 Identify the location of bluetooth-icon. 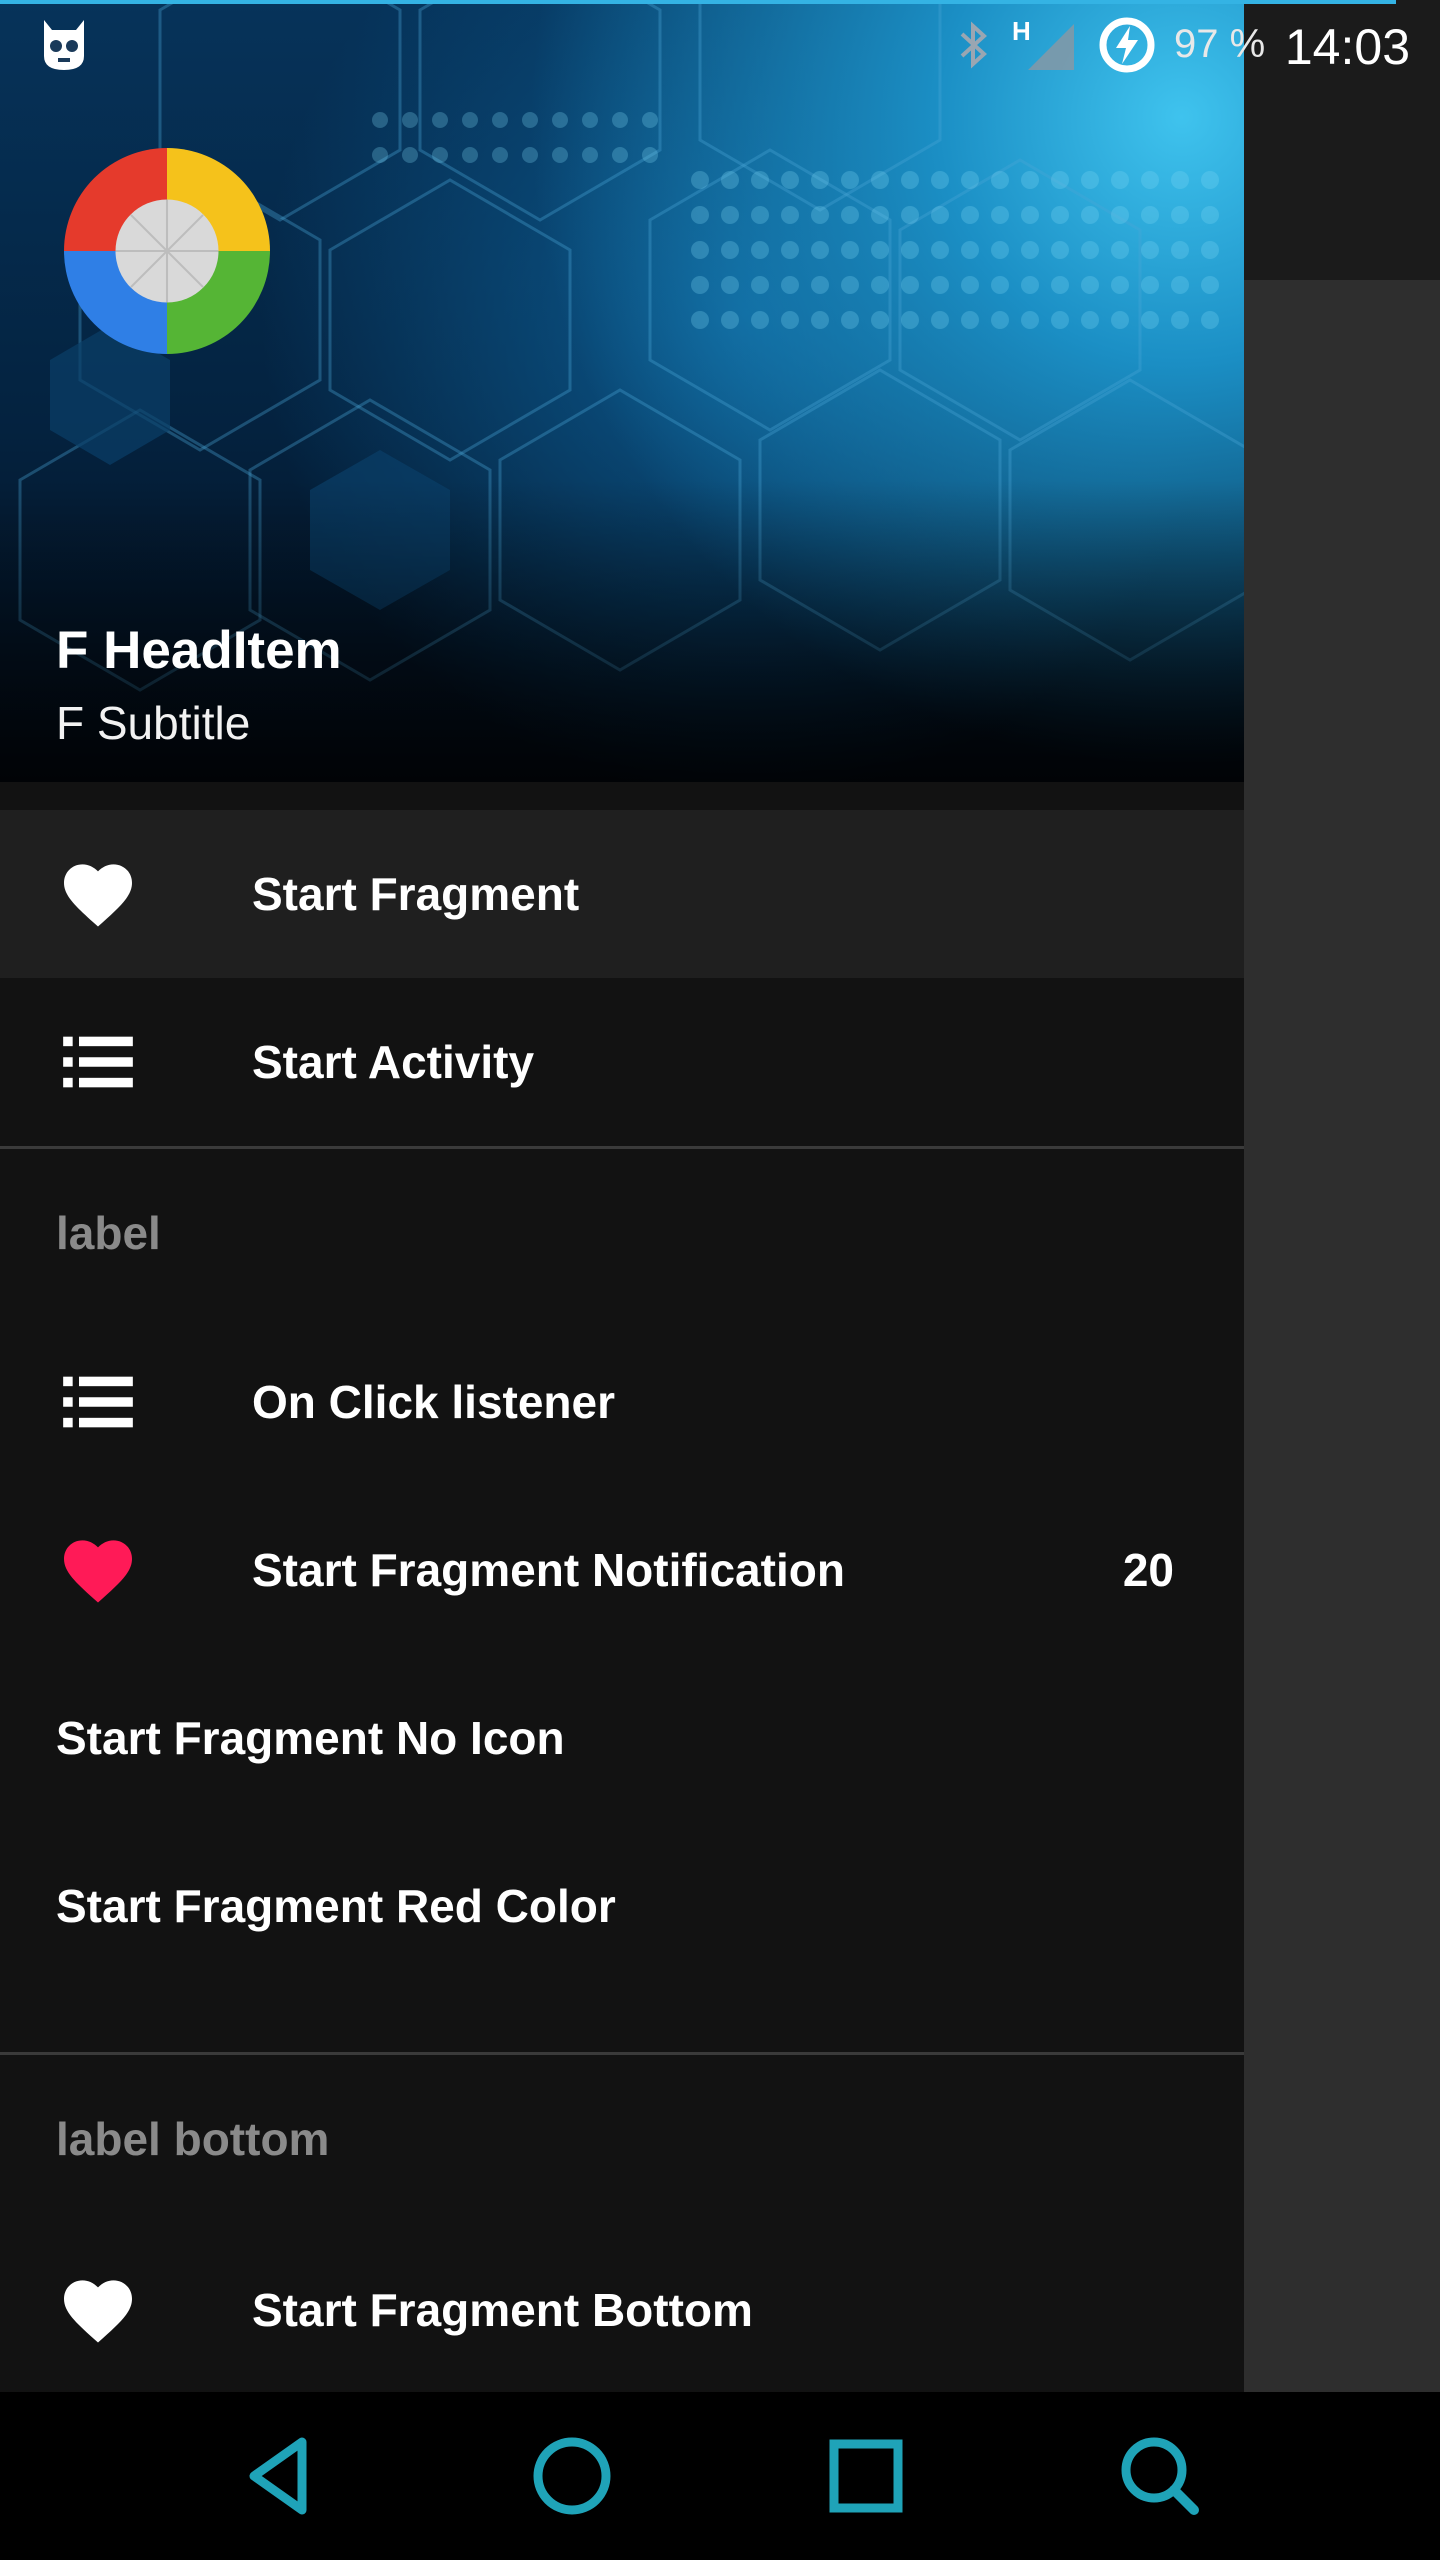
(973, 45).